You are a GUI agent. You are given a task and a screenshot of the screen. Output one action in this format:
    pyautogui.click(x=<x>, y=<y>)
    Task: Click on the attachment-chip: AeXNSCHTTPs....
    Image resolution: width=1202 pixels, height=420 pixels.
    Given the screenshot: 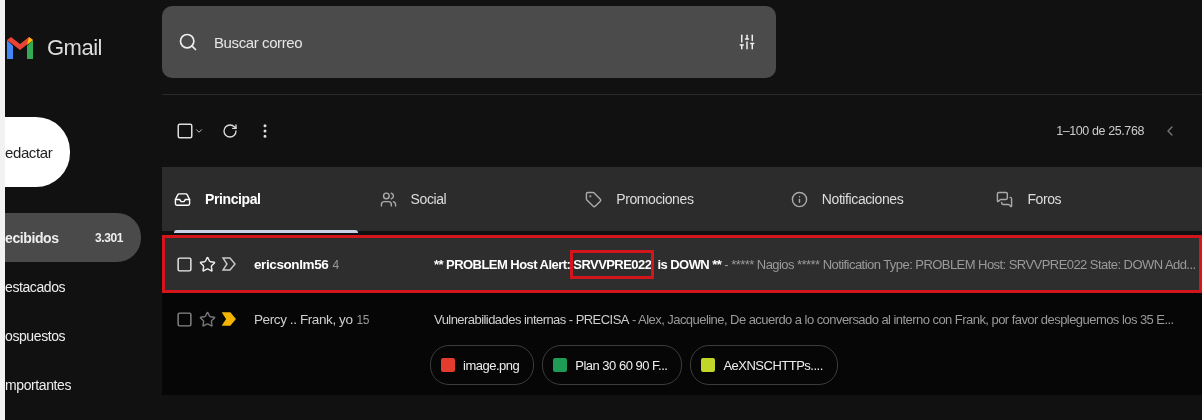 What is the action you would take?
    pyautogui.click(x=764, y=365)
    